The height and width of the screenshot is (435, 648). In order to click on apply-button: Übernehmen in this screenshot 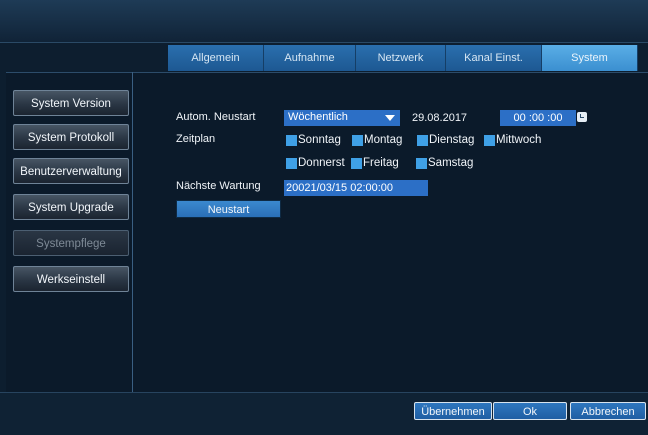, I will do `click(453, 411)`.